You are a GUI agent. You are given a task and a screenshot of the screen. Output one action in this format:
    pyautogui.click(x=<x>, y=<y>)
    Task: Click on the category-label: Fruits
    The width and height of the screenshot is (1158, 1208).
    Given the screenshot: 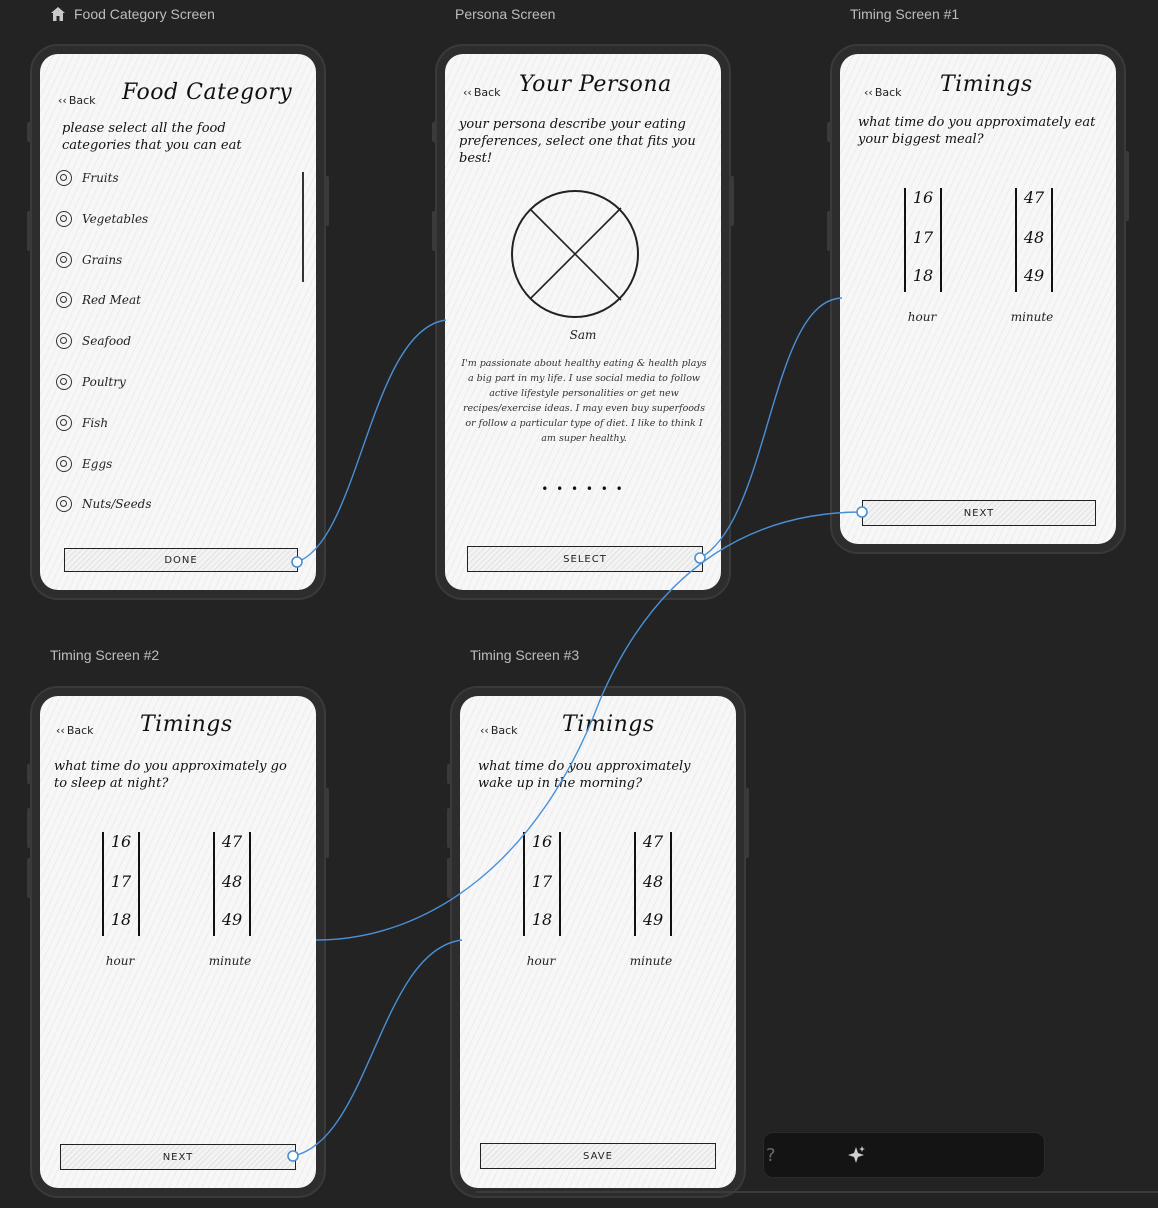 What is the action you would take?
    pyautogui.click(x=100, y=178)
    